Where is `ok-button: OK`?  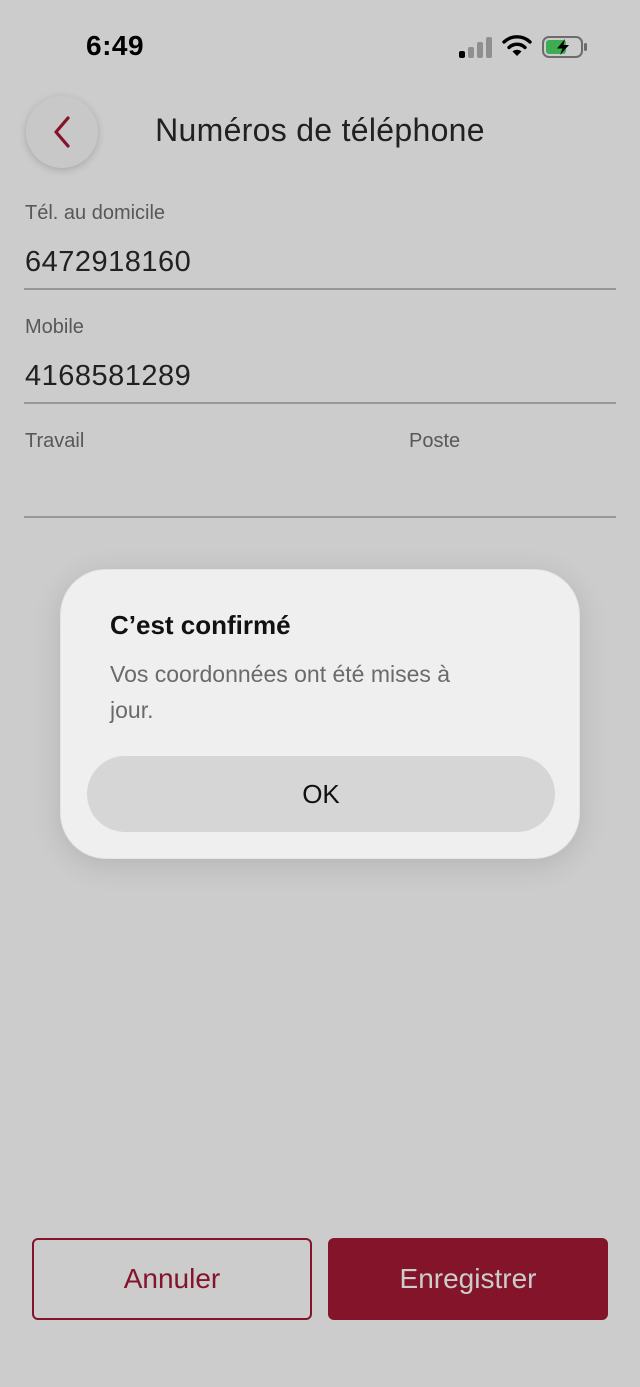 ok-button: OK is located at coordinates (321, 794).